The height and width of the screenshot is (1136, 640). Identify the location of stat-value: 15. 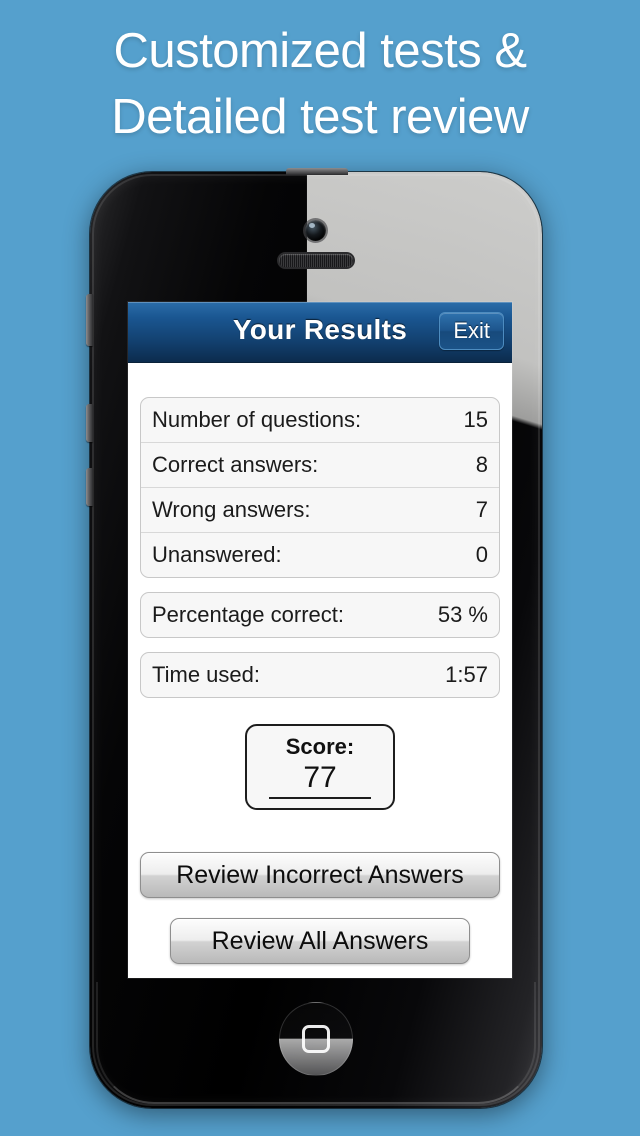
(475, 419).